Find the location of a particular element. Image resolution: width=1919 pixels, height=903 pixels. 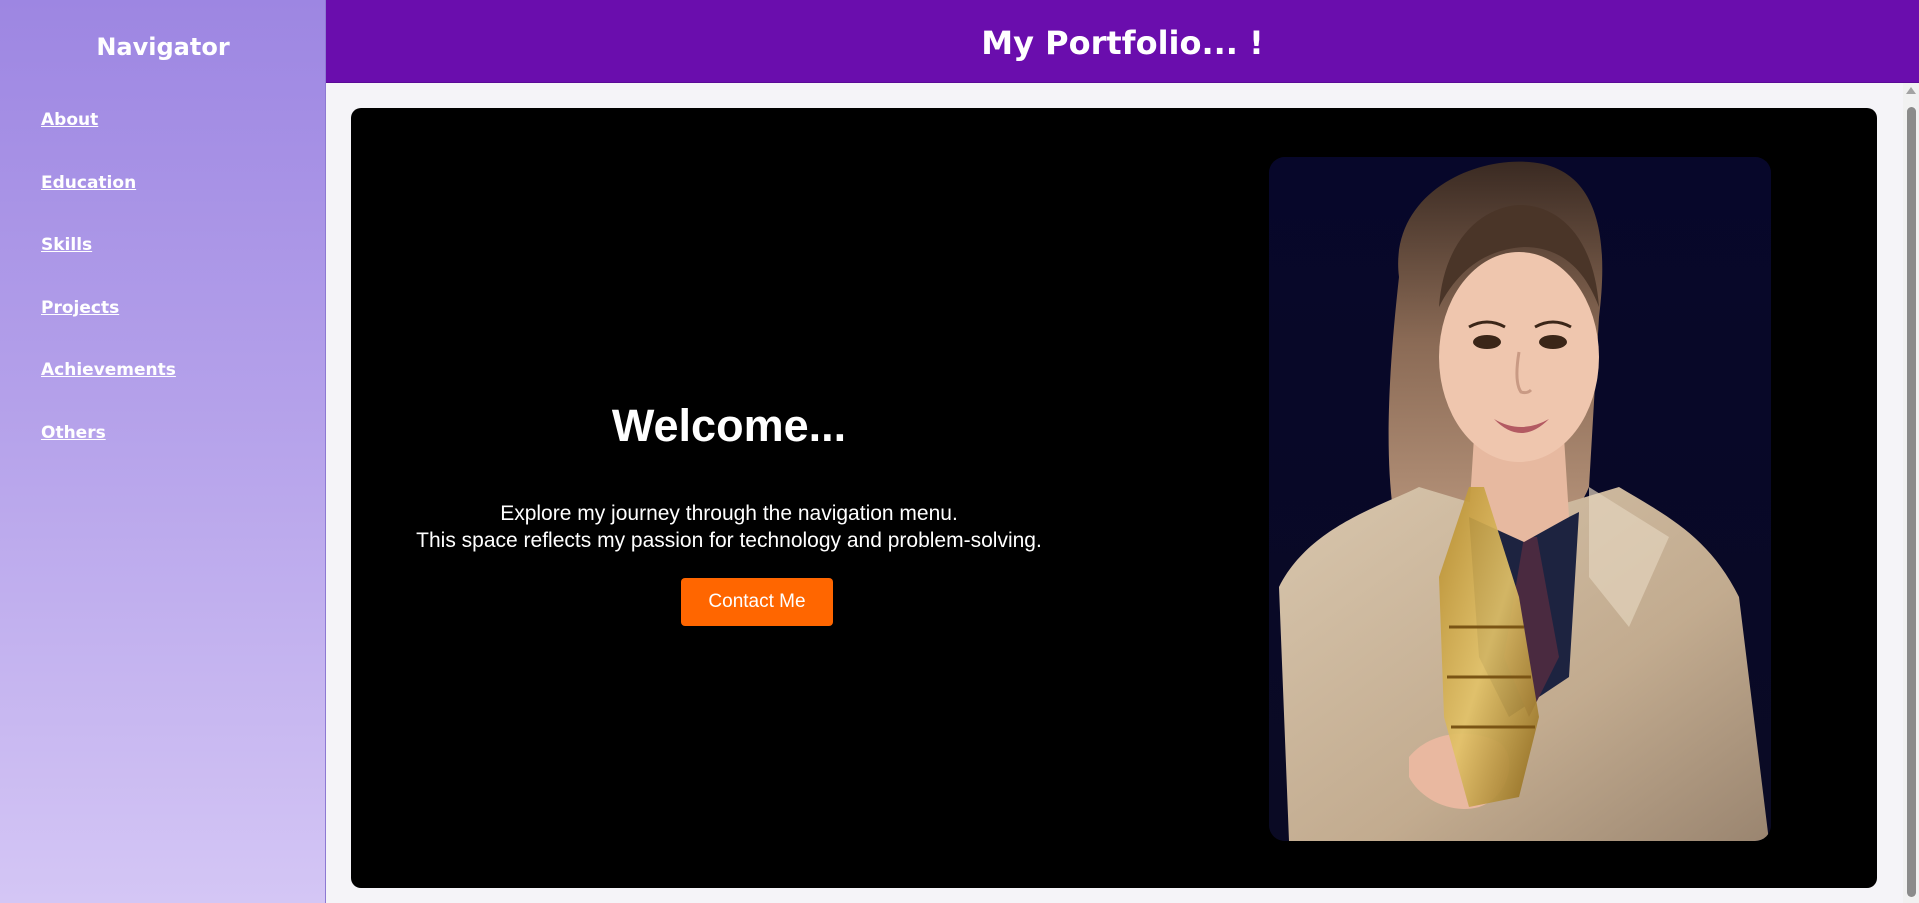

scrollbar is located at coordinates (1911, 493).